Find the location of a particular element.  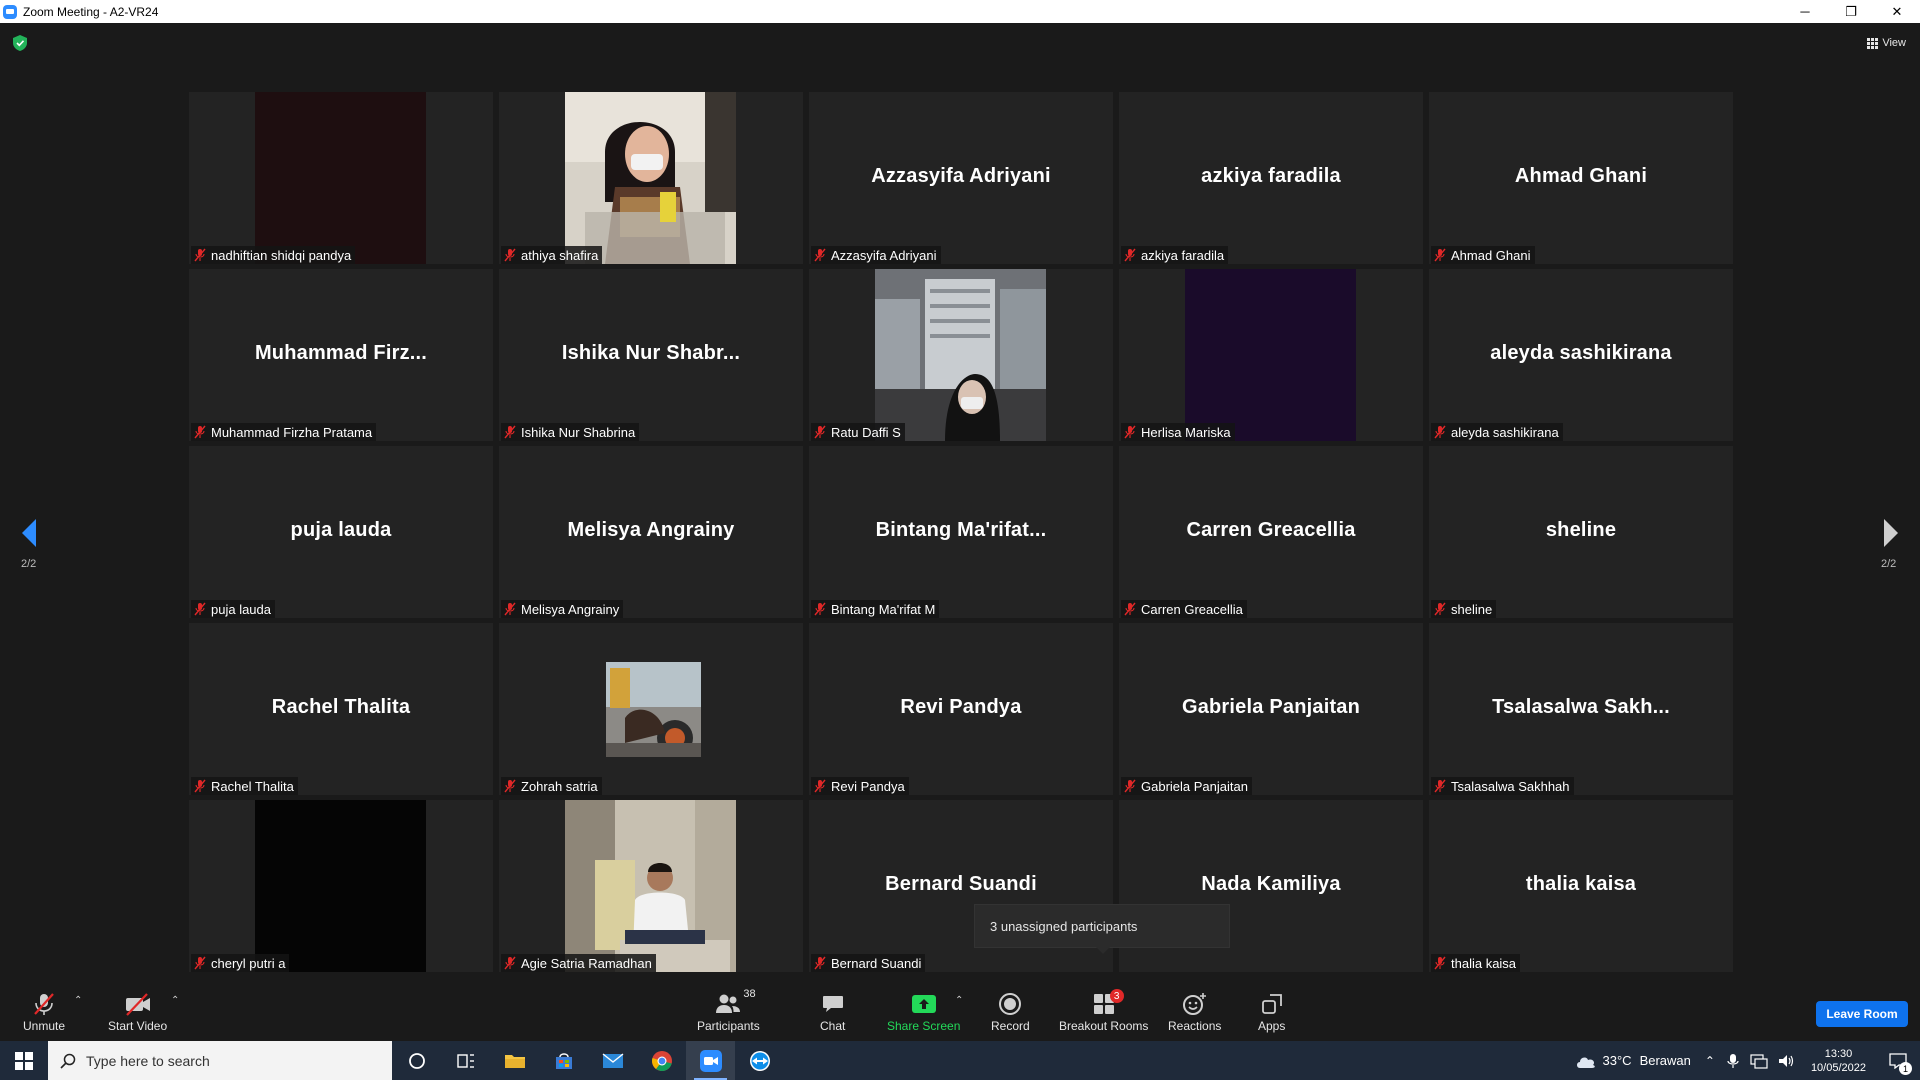

participant-tile: Gabriela Panjaitan Gabriela Panjaitan is located at coordinates (1271, 709).